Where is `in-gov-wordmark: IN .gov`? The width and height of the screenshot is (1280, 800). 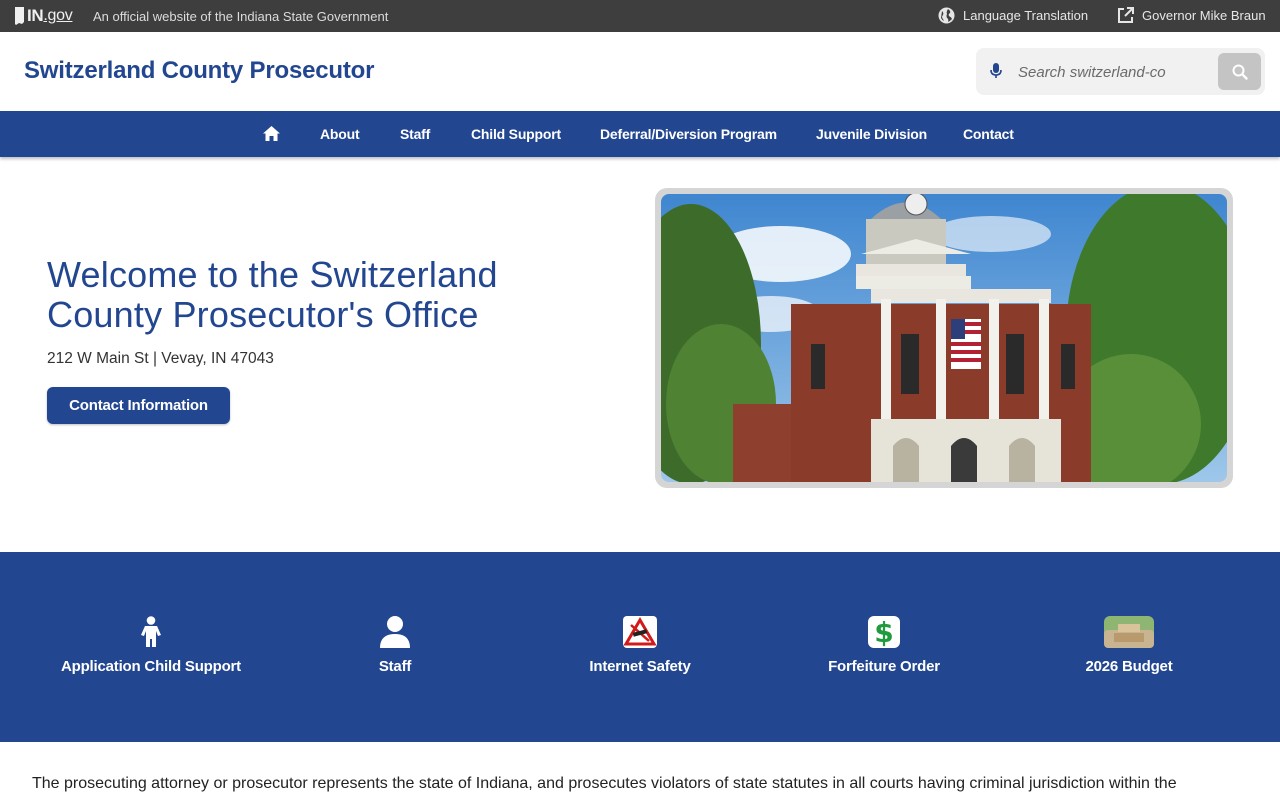
in-gov-wordmark: IN .gov is located at coordinates (43, 16).